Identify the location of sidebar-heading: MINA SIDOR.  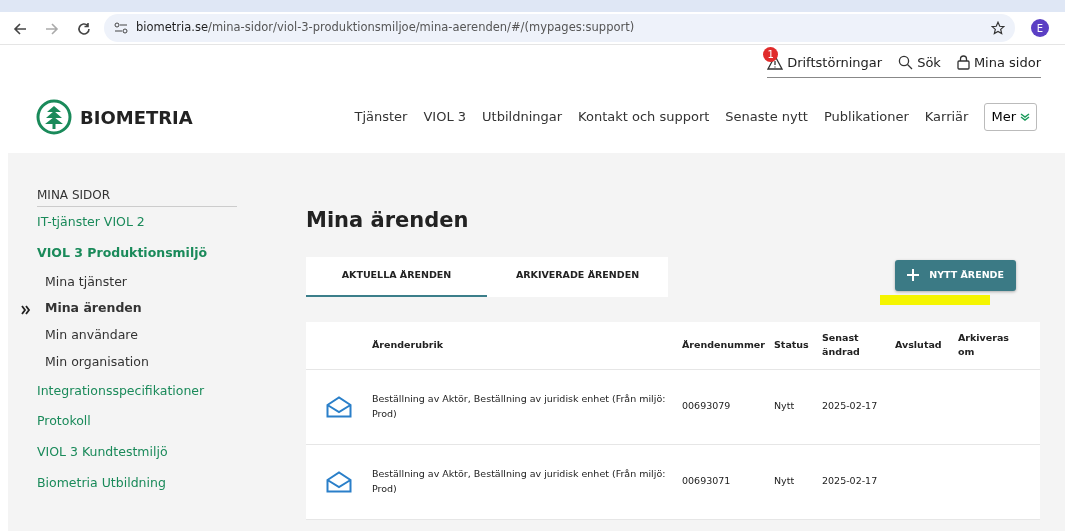
(137, 196).